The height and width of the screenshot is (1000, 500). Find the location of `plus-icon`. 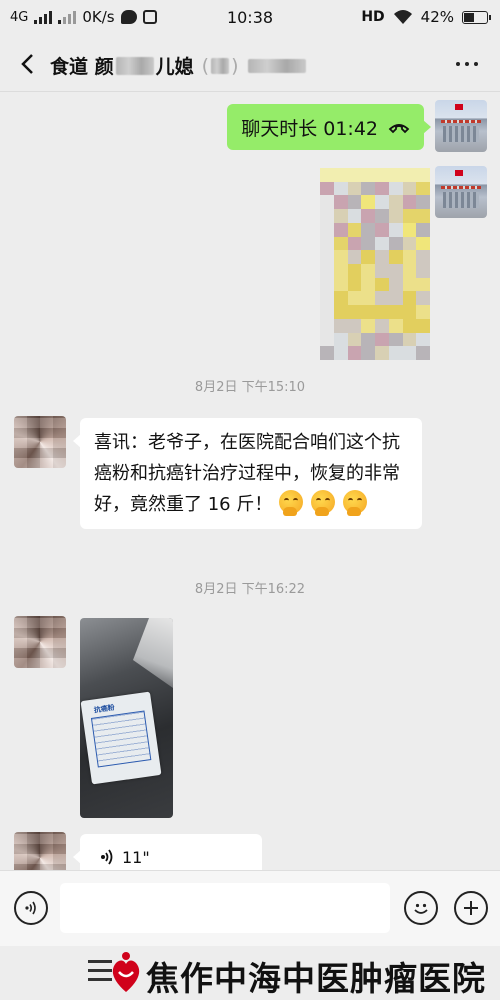

plus-icon is located at coordinates (471, 908).